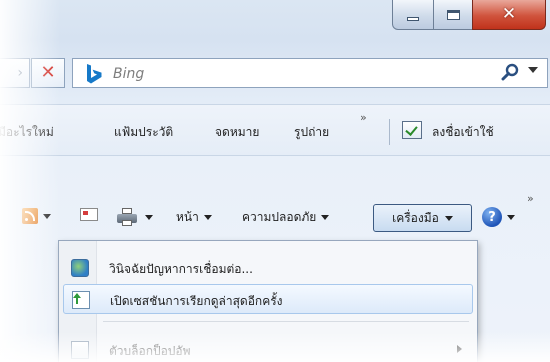 The image size is (550, 362). I want to click on read-mail-button, so click(89, 214).